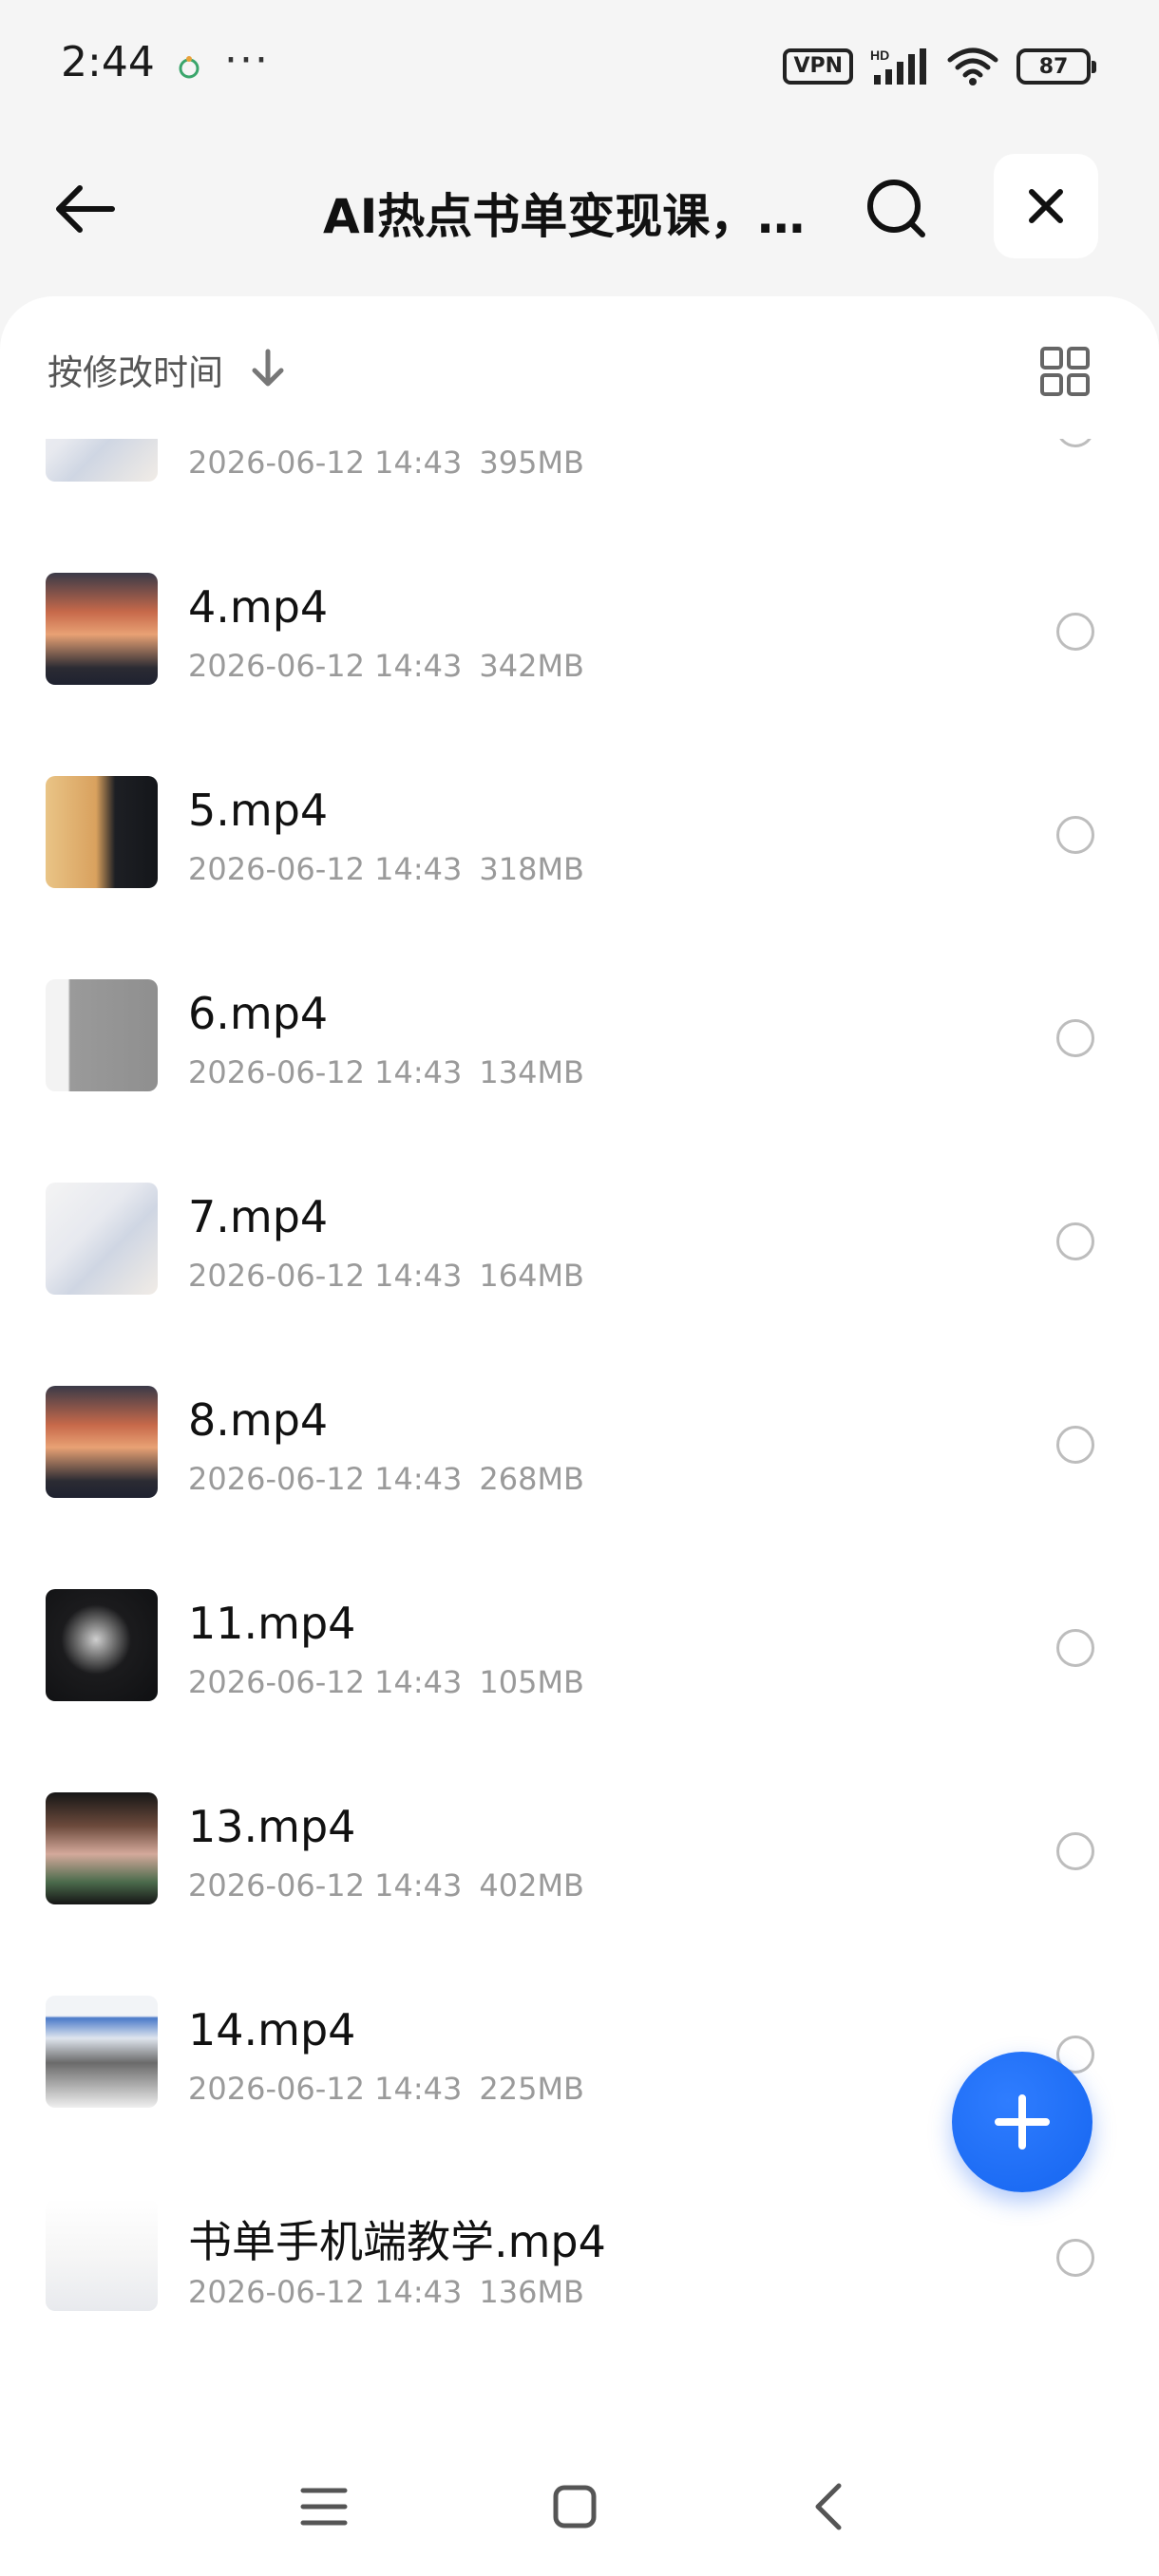 The width and height of the screenshot is (1159, 2576). What do you see at coordinates (189, 67) in the screenshot?
I see `app-notification-icon` at bounding box center [189, 67].